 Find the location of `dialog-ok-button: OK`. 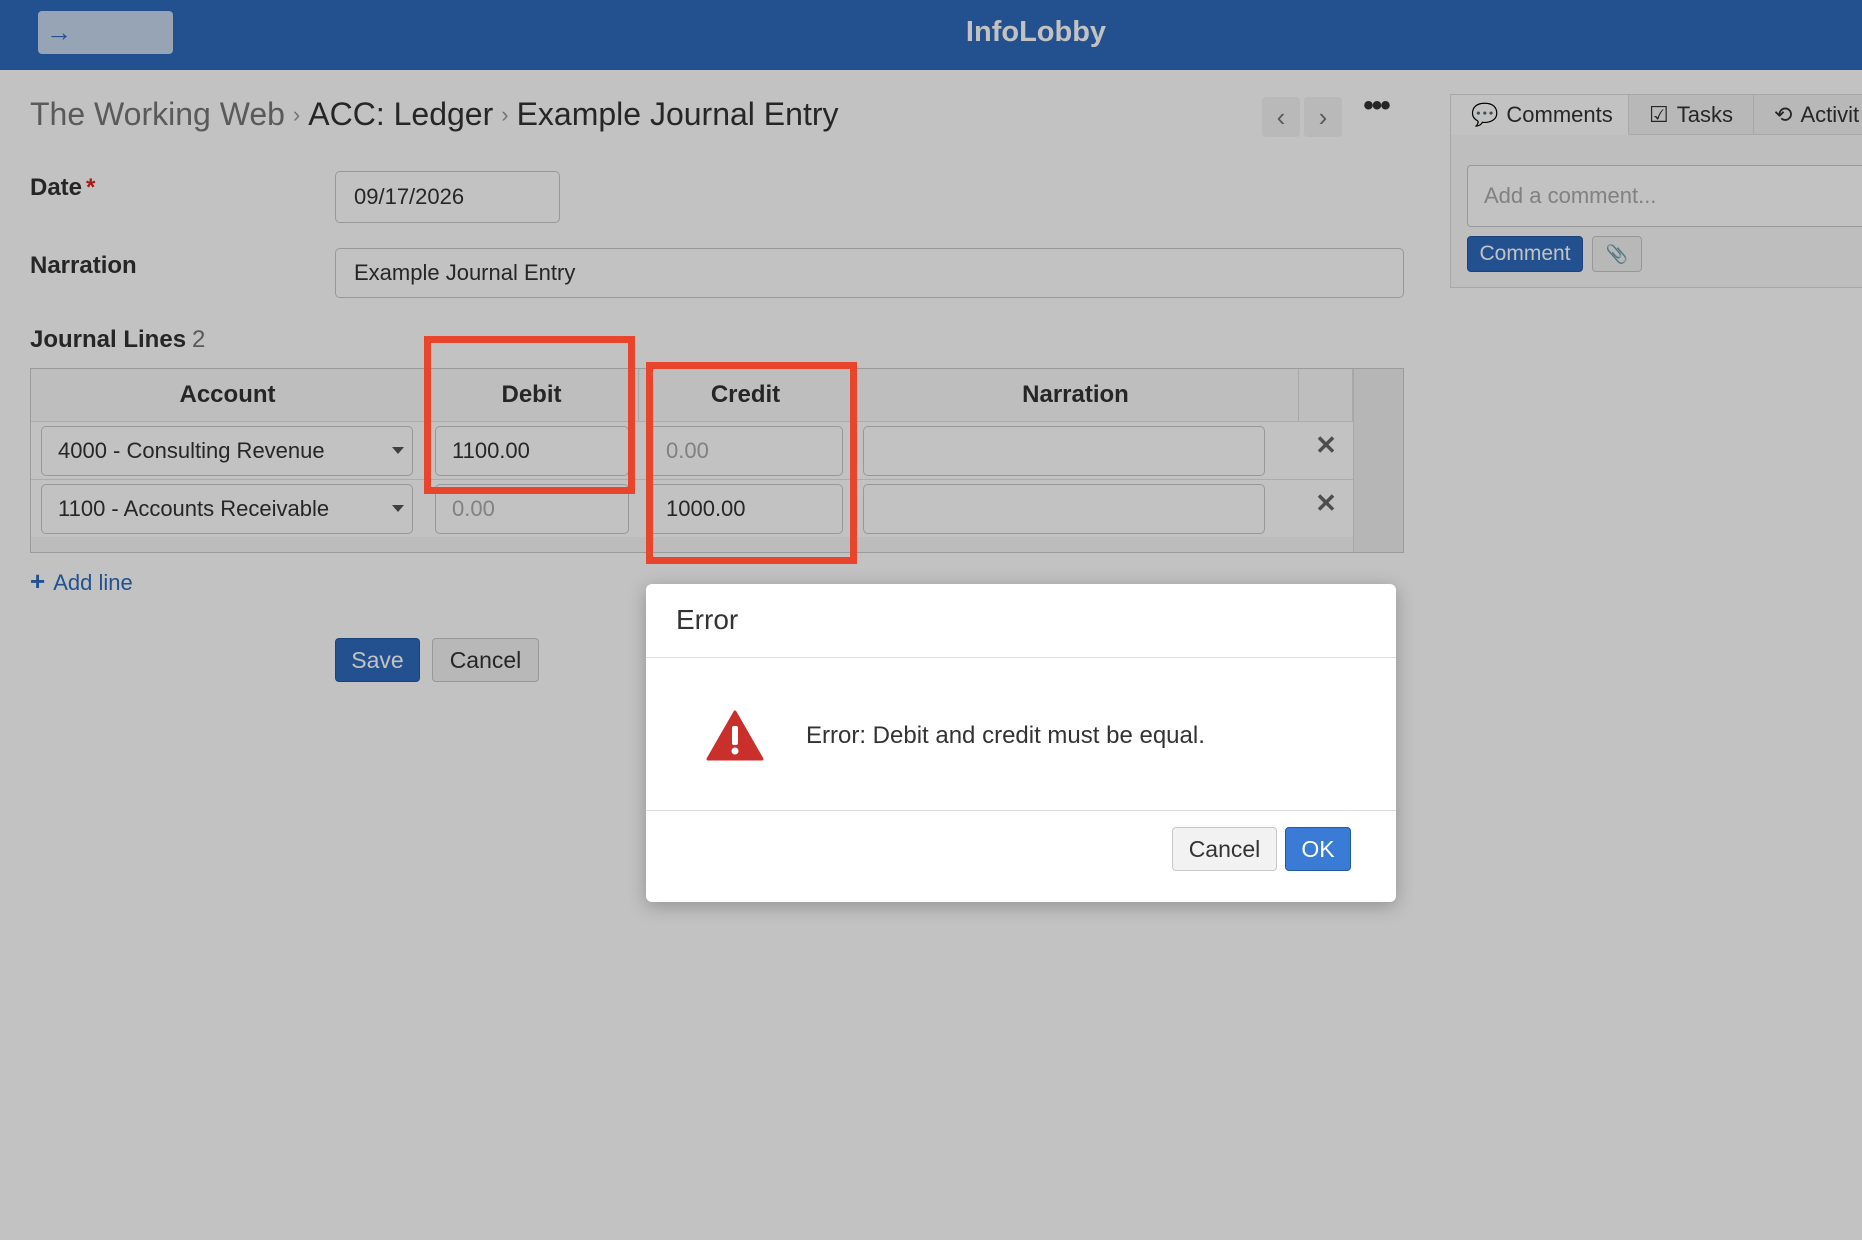

dialog-ok-button: OK is located at coordinates (1318, 849).